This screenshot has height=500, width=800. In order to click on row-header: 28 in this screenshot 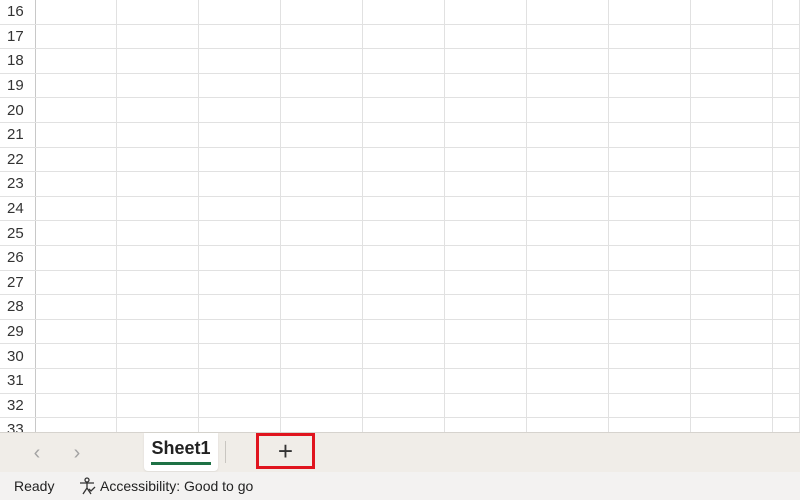, I will do `click(18, 307)`.